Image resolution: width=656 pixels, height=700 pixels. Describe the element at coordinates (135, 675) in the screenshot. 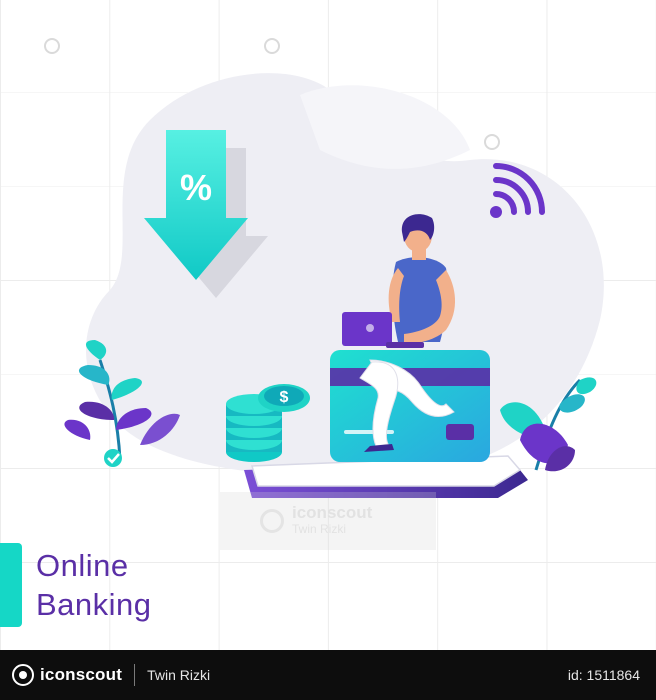

I see `footer-divider` at that location.